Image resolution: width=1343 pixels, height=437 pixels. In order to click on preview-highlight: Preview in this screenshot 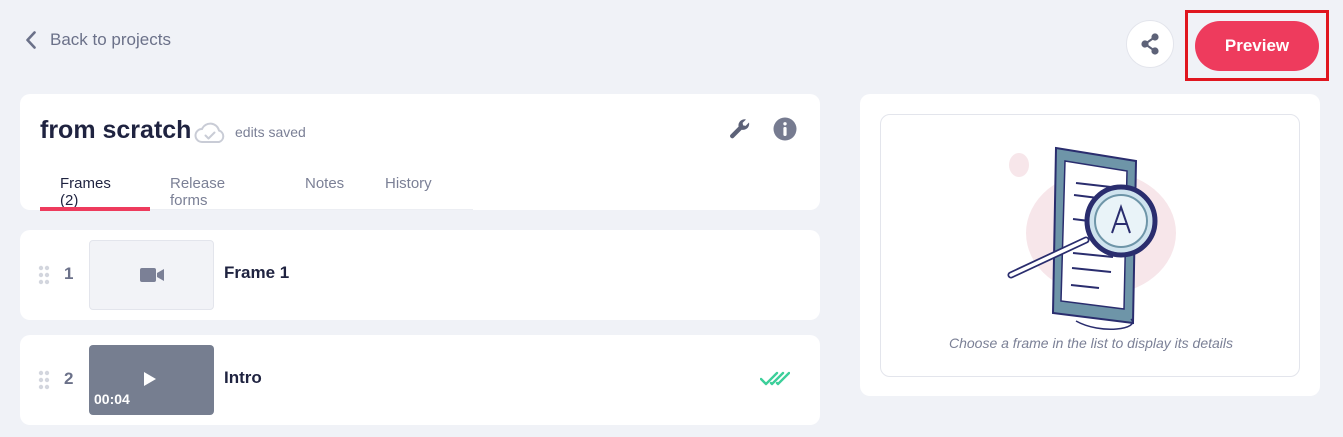, I will do `click(1257, 45)`.